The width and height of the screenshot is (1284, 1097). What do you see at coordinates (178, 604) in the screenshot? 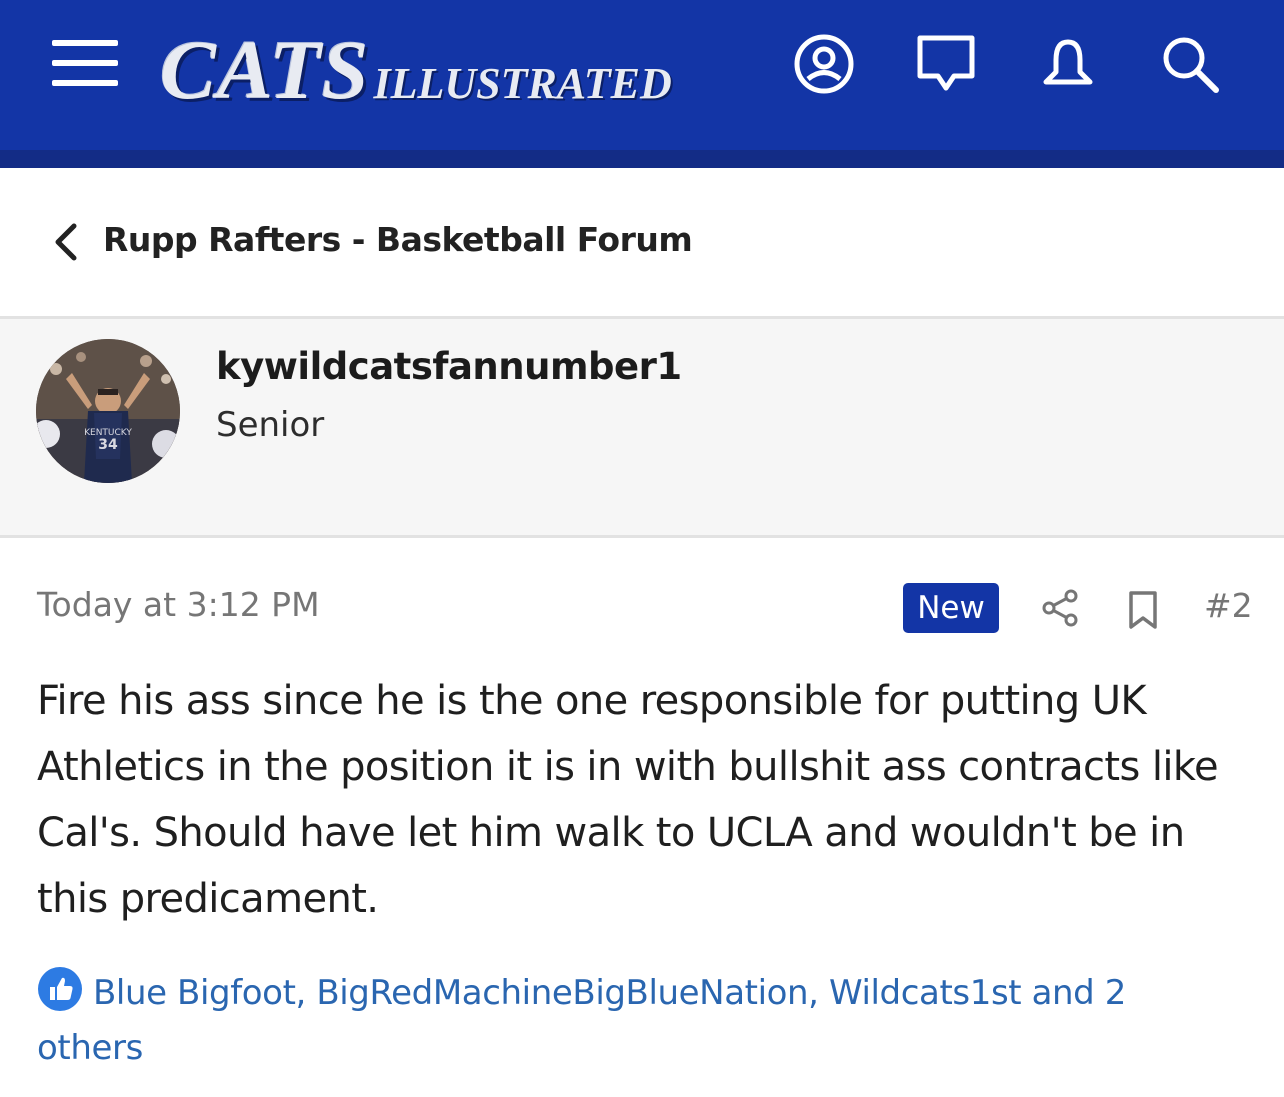
I see `post-timestamp: Today at 3:12 PM` at bounding box center [178, 604].